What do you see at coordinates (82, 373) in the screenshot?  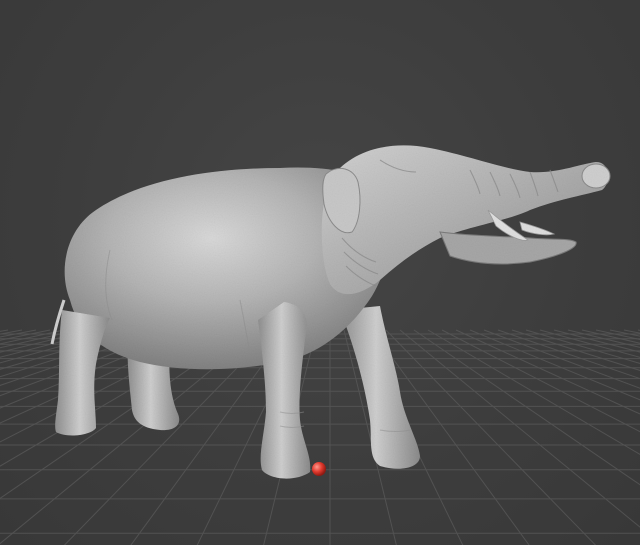 I see `rear-near-leg` at bounding box center [82, 373].